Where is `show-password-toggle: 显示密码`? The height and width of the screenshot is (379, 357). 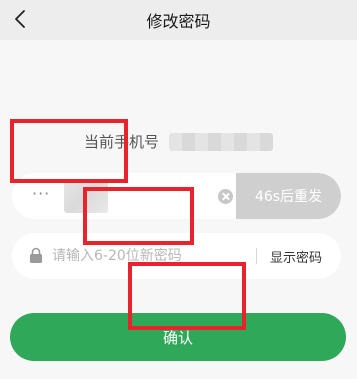 show-password-toggle: 显示密码 is located at coordinates (296, 256).